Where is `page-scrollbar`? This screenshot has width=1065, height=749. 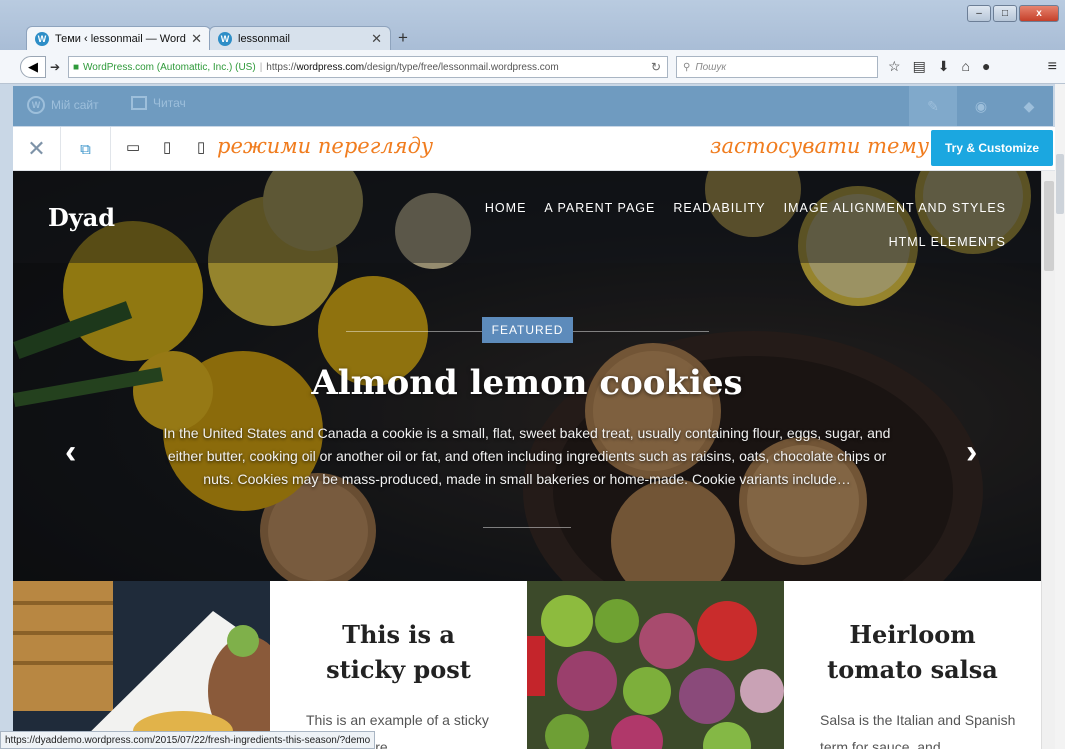
page-scrollbar is located at coordinates (1060, 416).